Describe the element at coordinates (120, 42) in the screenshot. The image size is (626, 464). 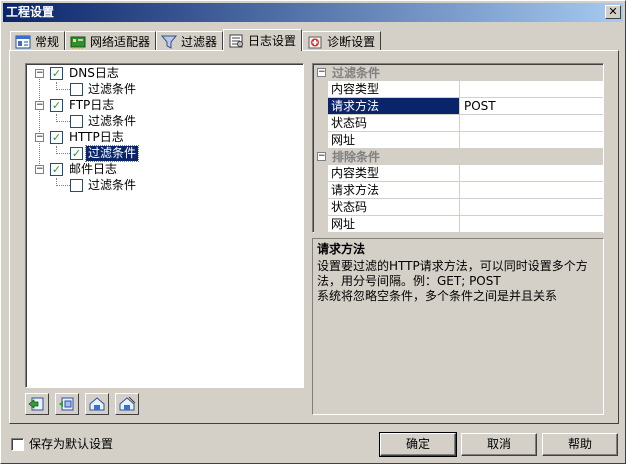
I see `tab-network-adapter-label: 网络适配器` at that location.